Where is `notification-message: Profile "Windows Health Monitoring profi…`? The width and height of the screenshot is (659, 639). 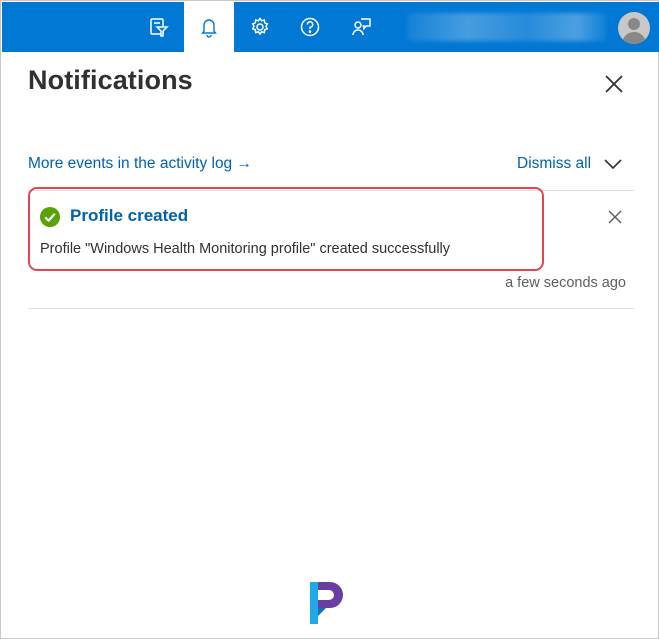 notification-message: Profile "Windows Health Monitoring profi… is located at coordinates (245, 249).